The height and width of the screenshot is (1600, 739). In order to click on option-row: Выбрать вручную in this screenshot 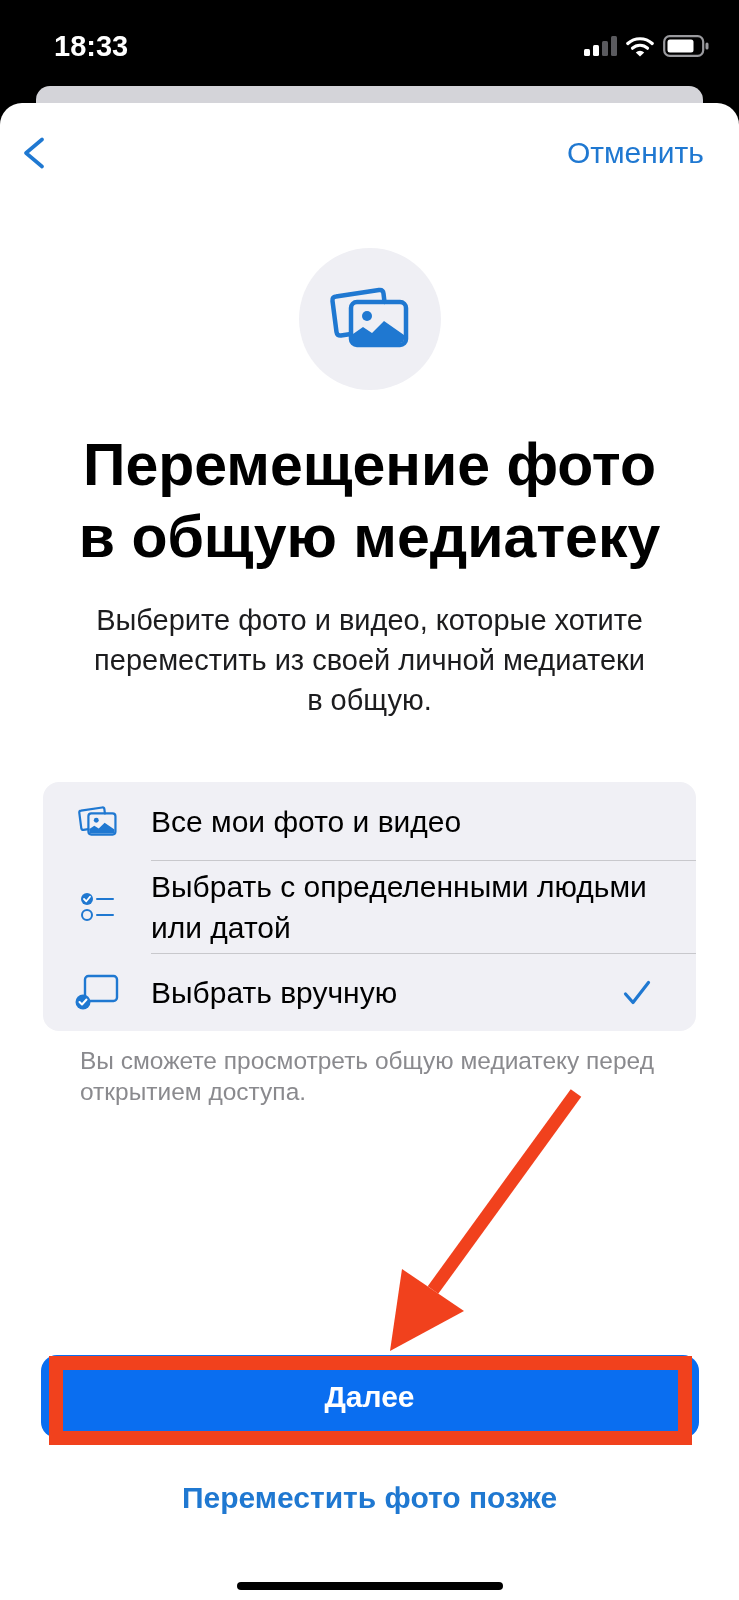, I will do `click(369, 992)`.